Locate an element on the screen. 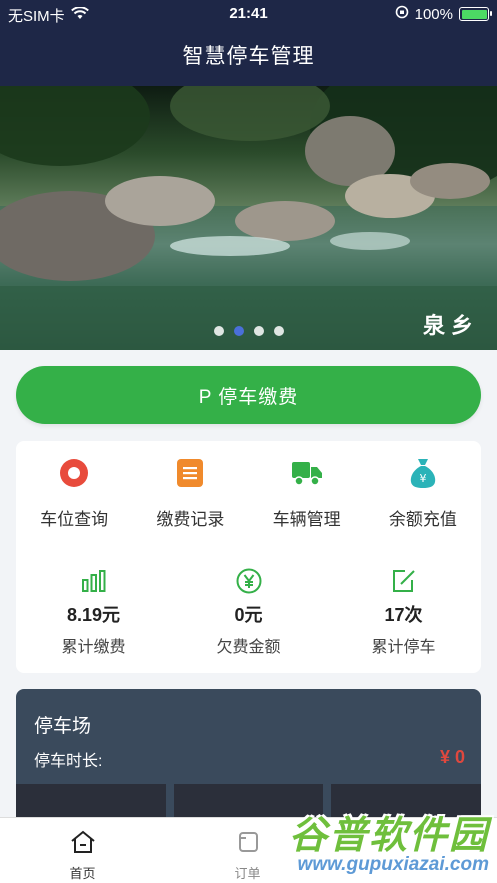 This screenshot has height=883, width=497. app-header: 无SIM卡 21:41 100% 智慧停车管理 is located at coordinates (248, 43).